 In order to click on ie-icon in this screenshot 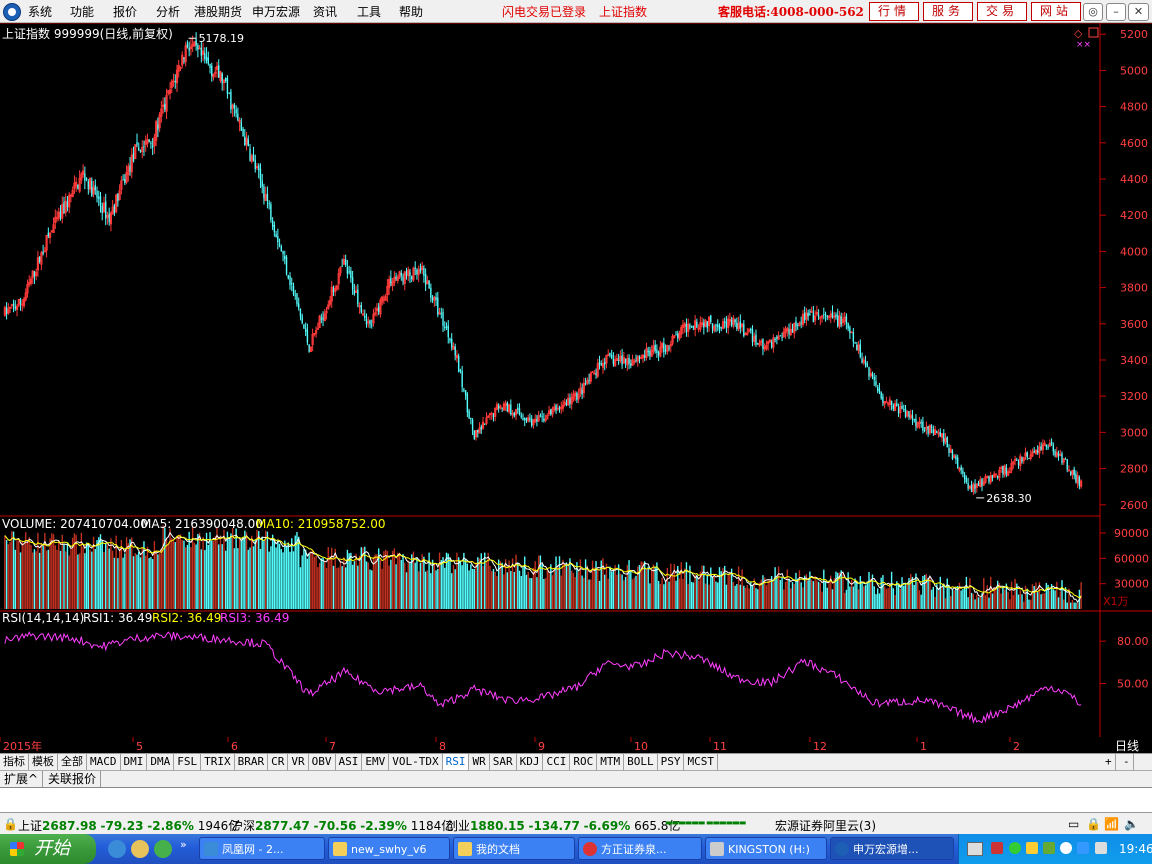, I will do `click(117, 849)`.